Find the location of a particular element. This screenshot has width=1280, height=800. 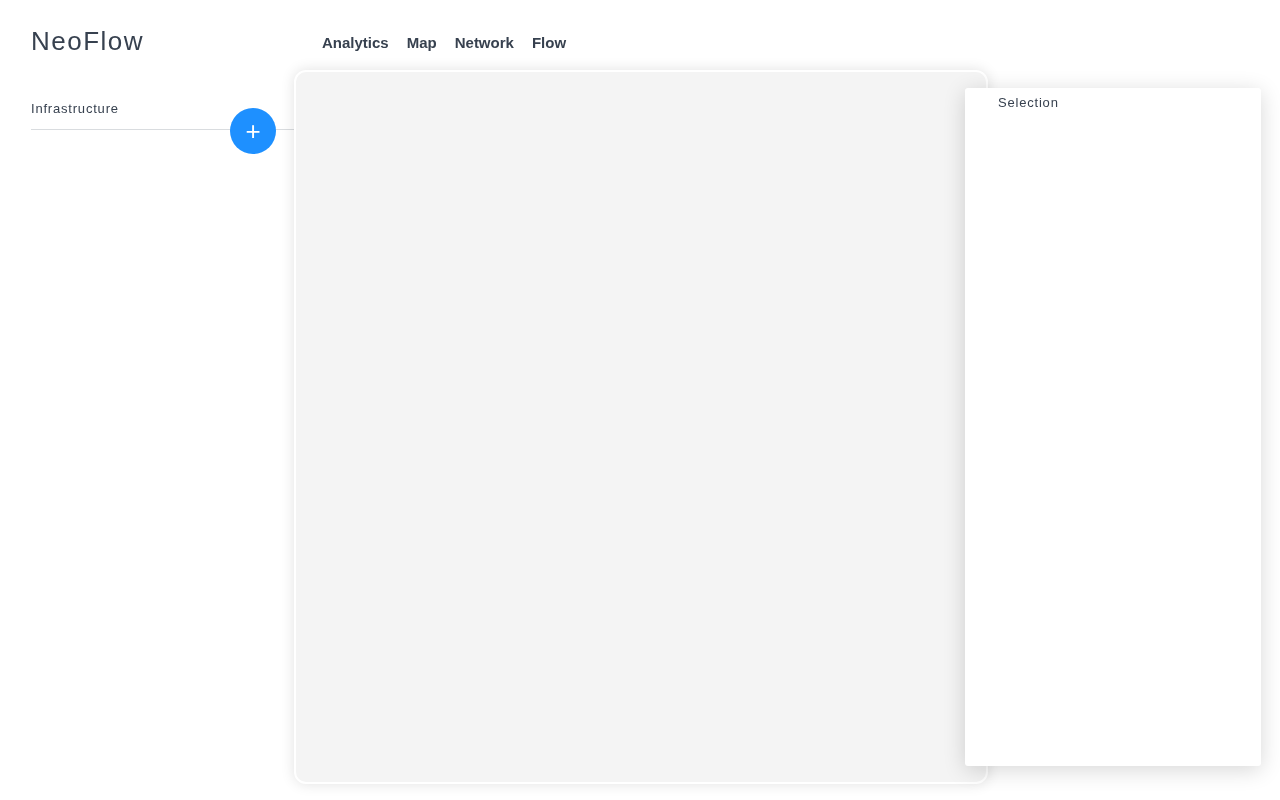

section-title: Infrastructure is located at coordinates (75, 108).